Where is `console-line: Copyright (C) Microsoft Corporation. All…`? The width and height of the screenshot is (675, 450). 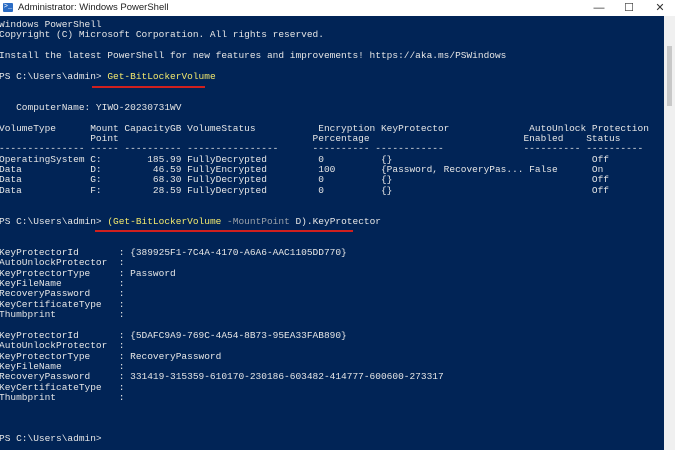
console-line: Copyright (C) Microsoft Corporation. All… is located at coordinates (162, 35).